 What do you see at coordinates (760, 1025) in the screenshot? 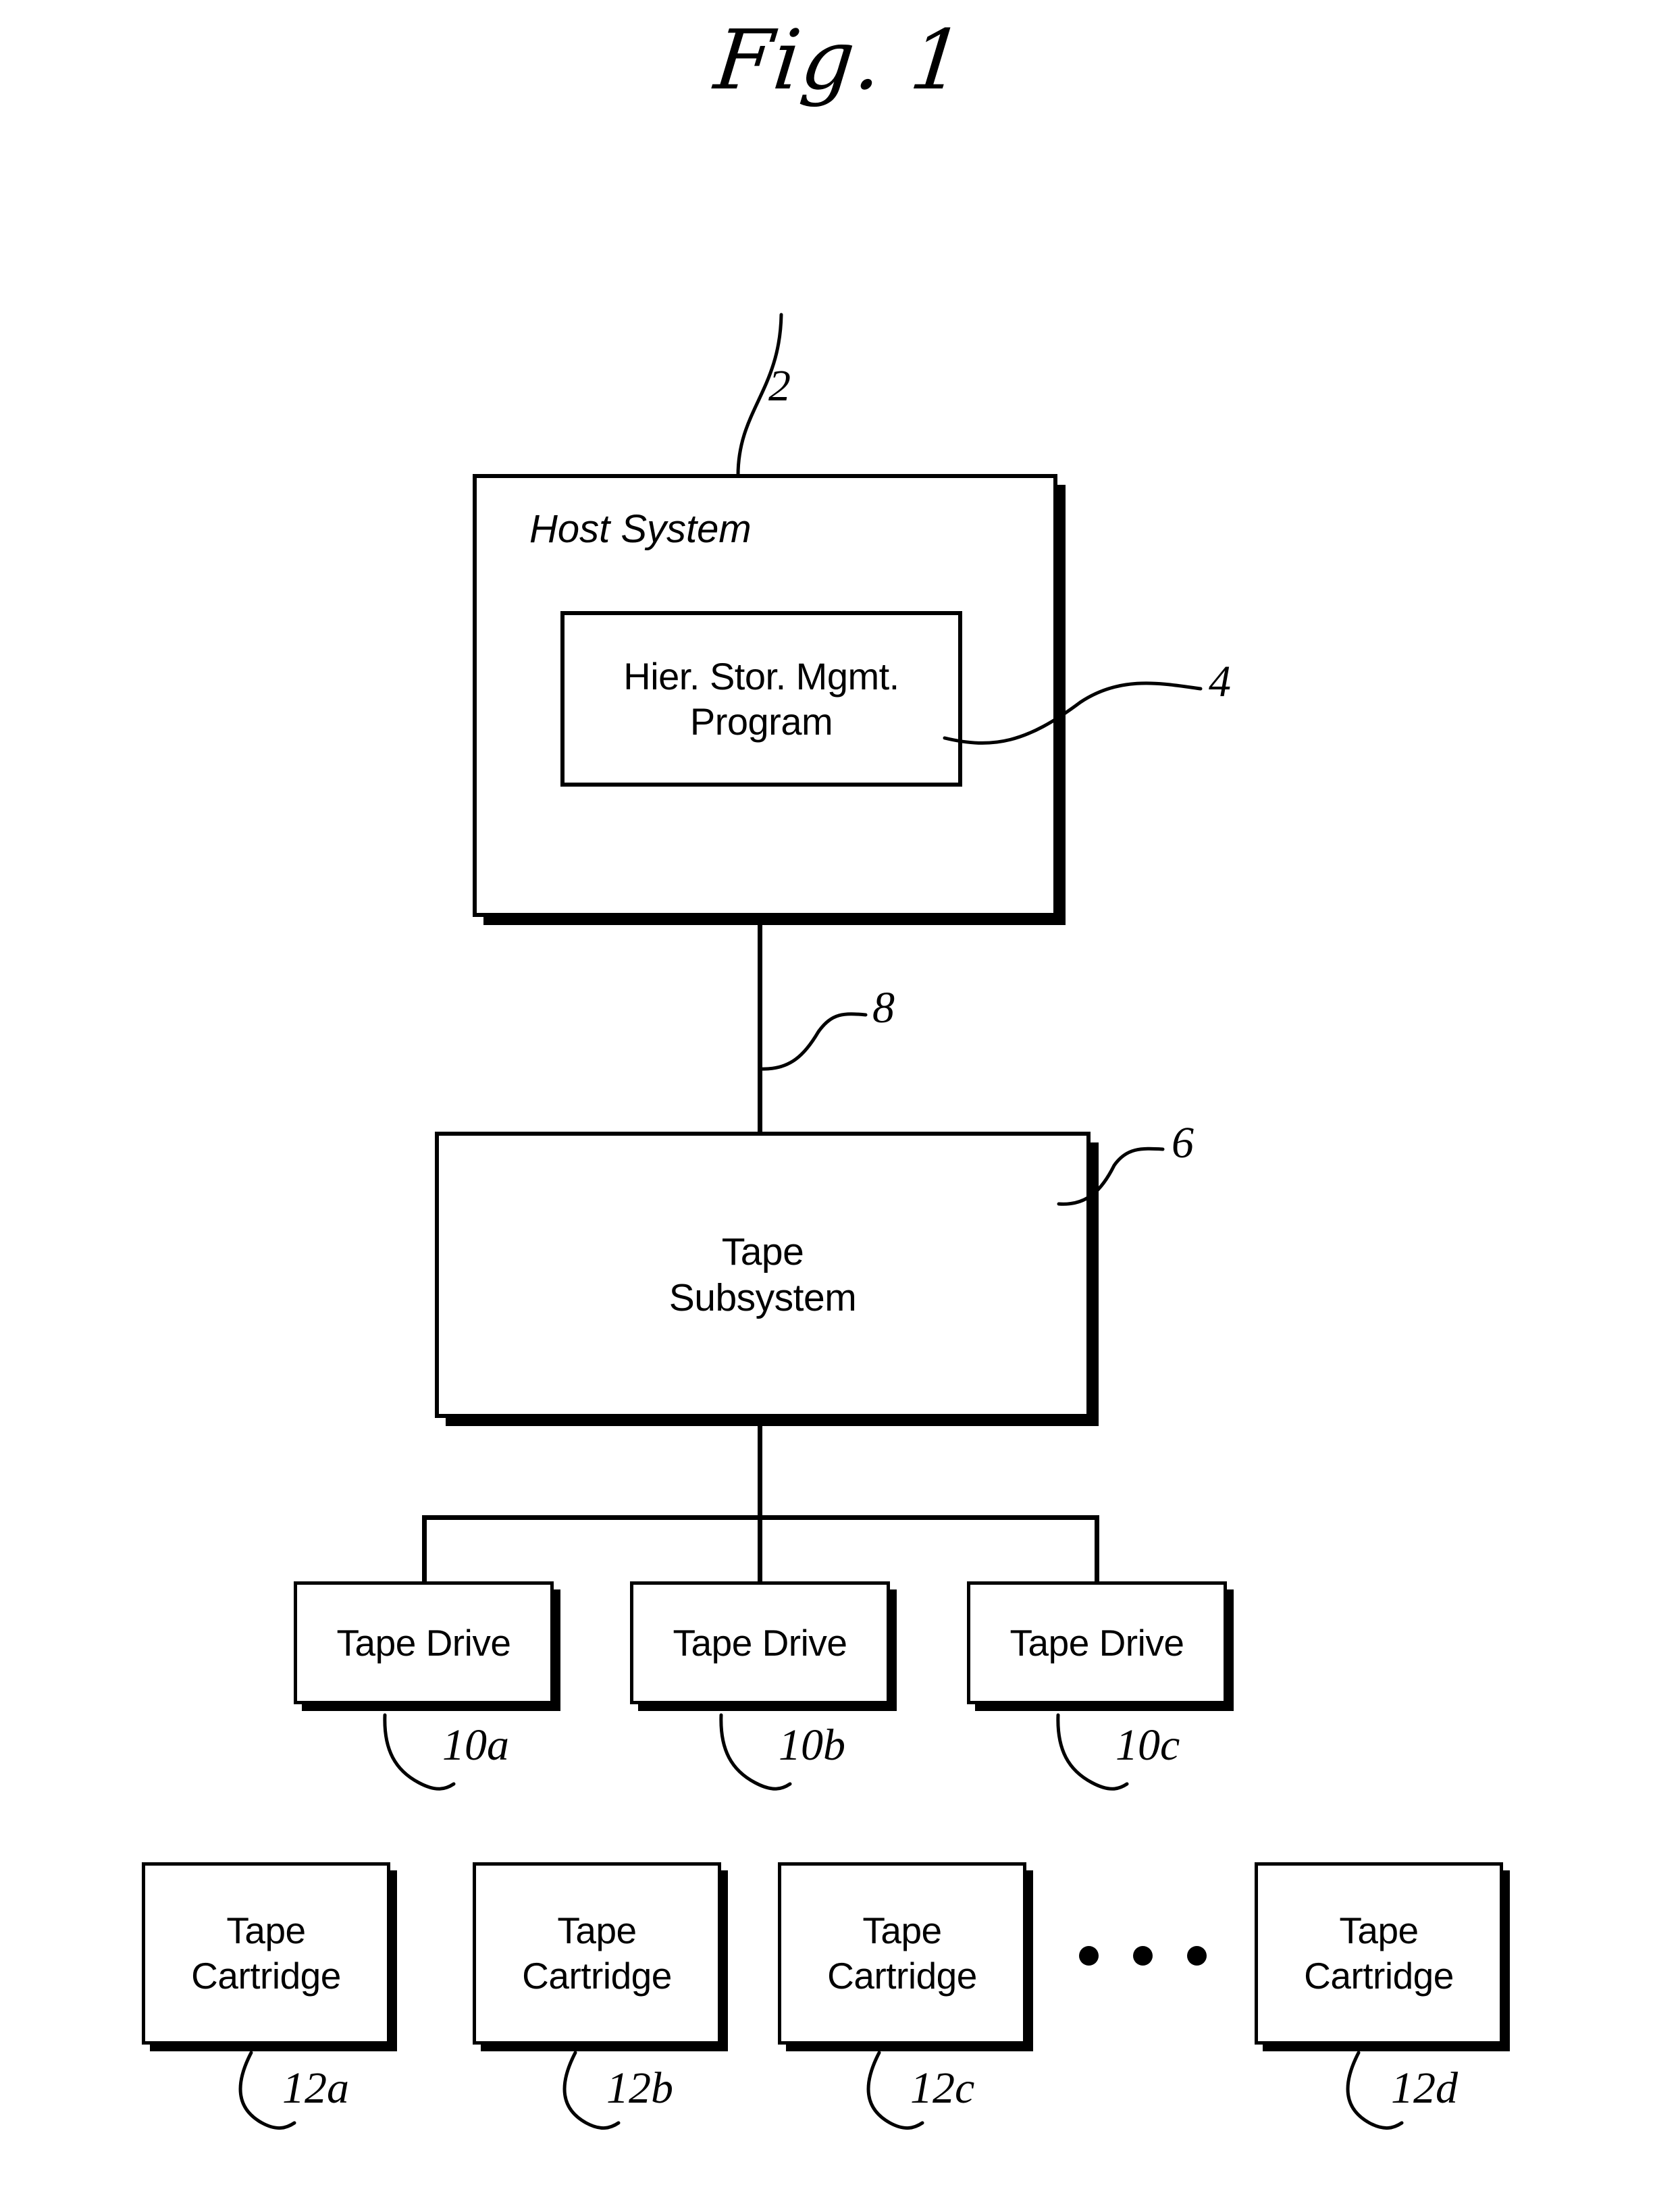
I see `connector-host-to-subsystem` at bounding box center [760, 1025].